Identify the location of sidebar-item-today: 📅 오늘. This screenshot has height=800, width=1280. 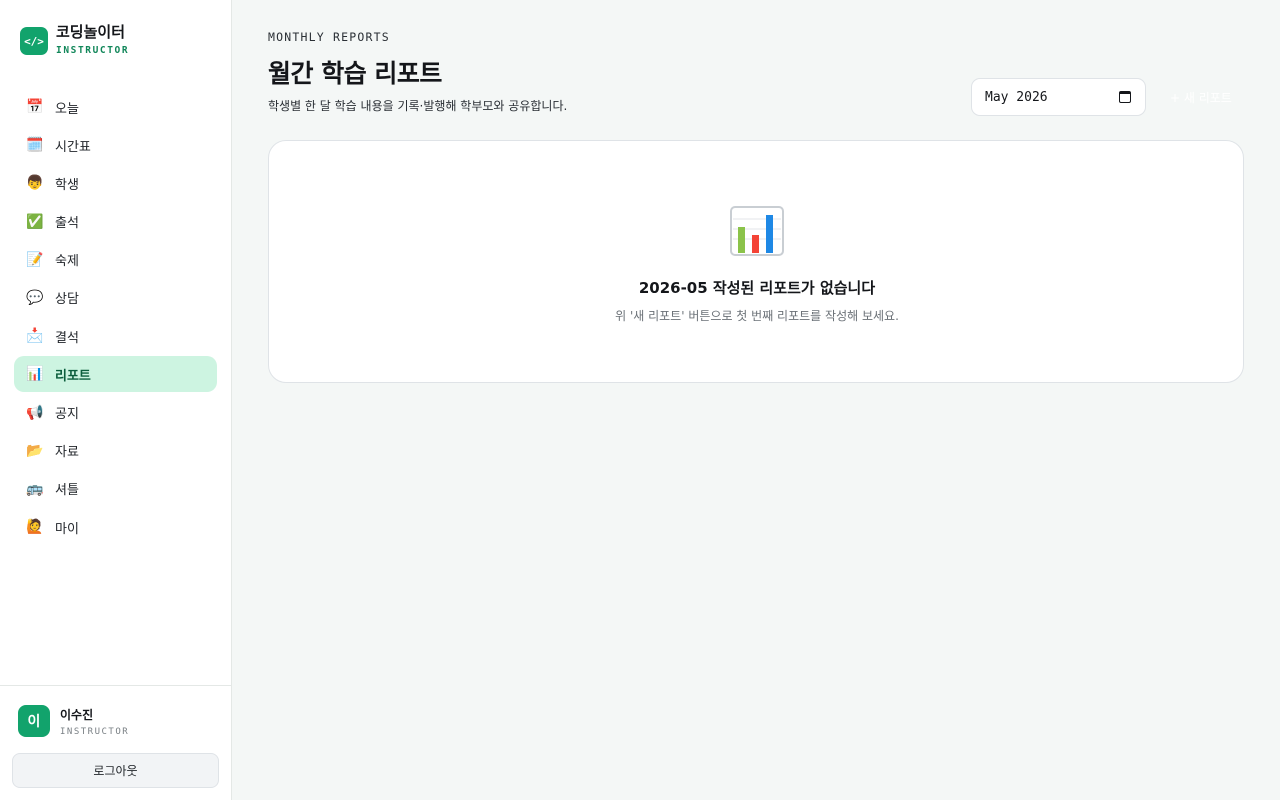
(115, 107).